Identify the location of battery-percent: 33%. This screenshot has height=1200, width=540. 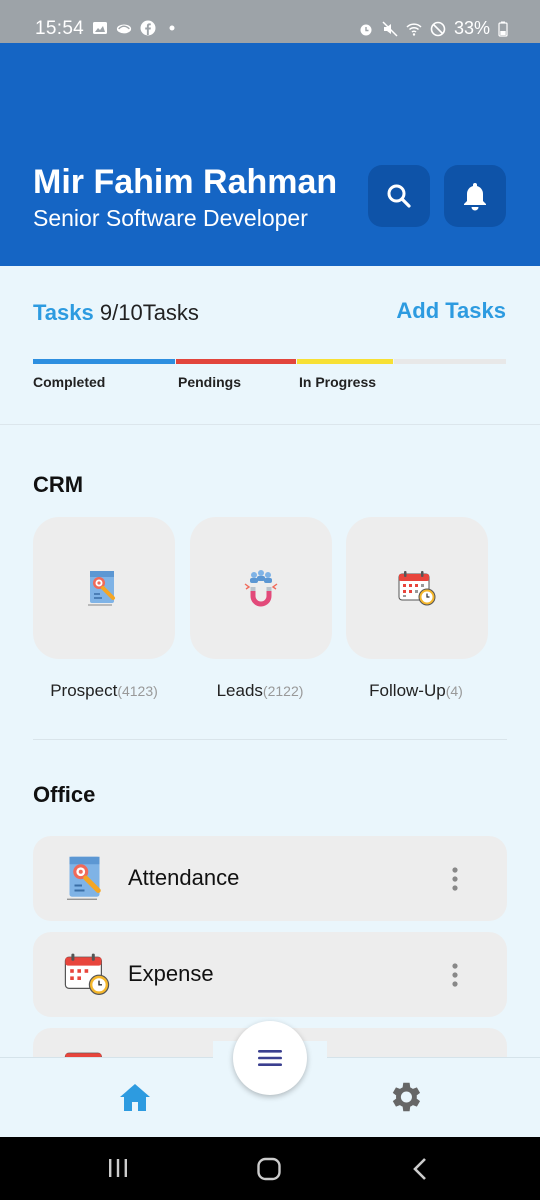
(471, 28).